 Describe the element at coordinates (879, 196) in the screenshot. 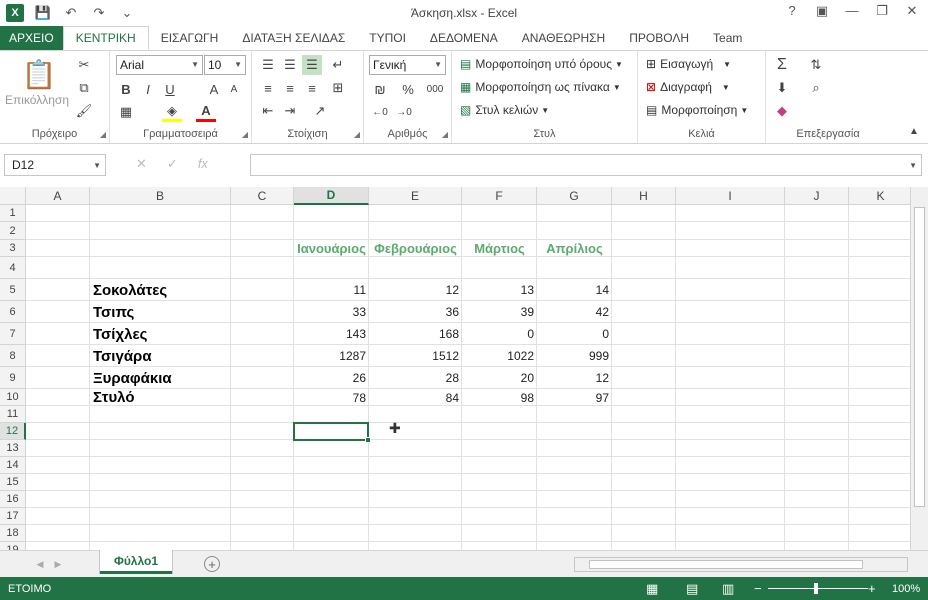

I see `column-header-k: K` at that location.